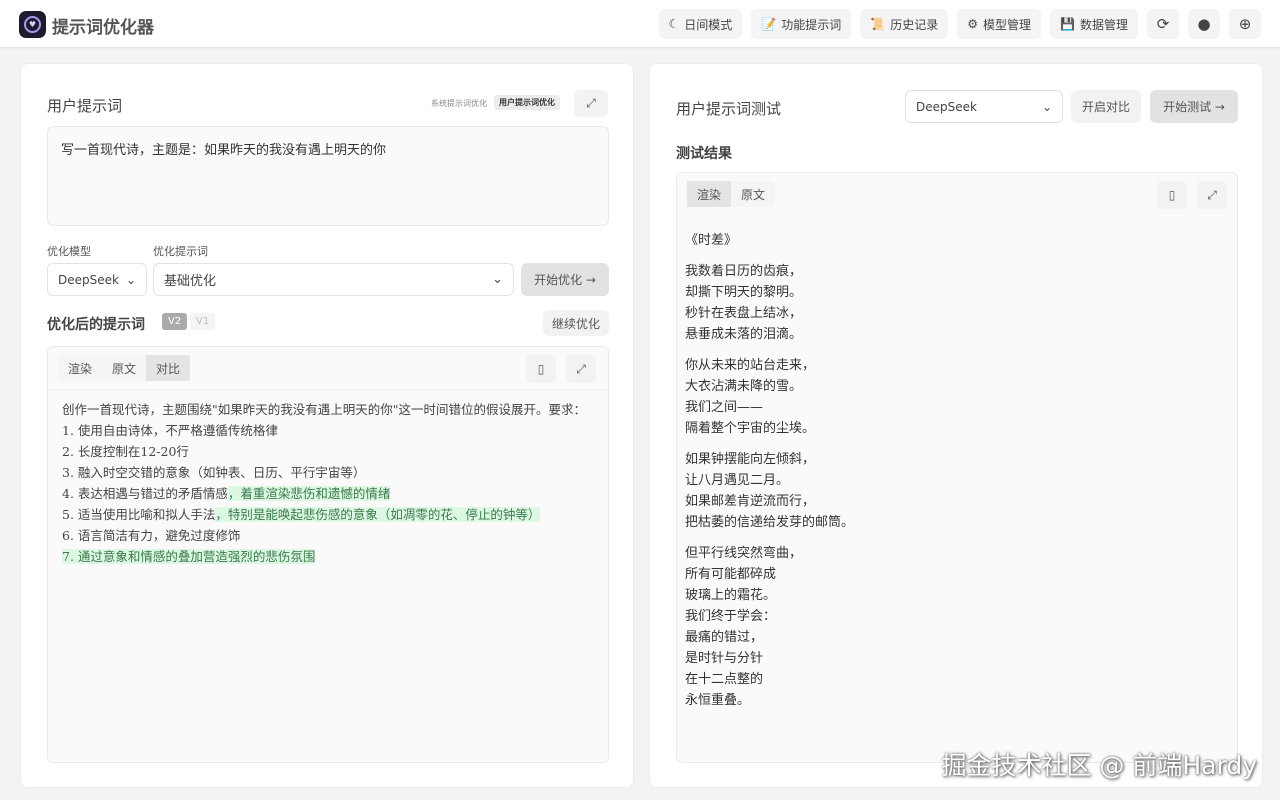 This screenshot has width=1280, height=800. Describe the element at coordinates (190, 281) in the screenshot. I see `select-value: 基础优化` at that location.